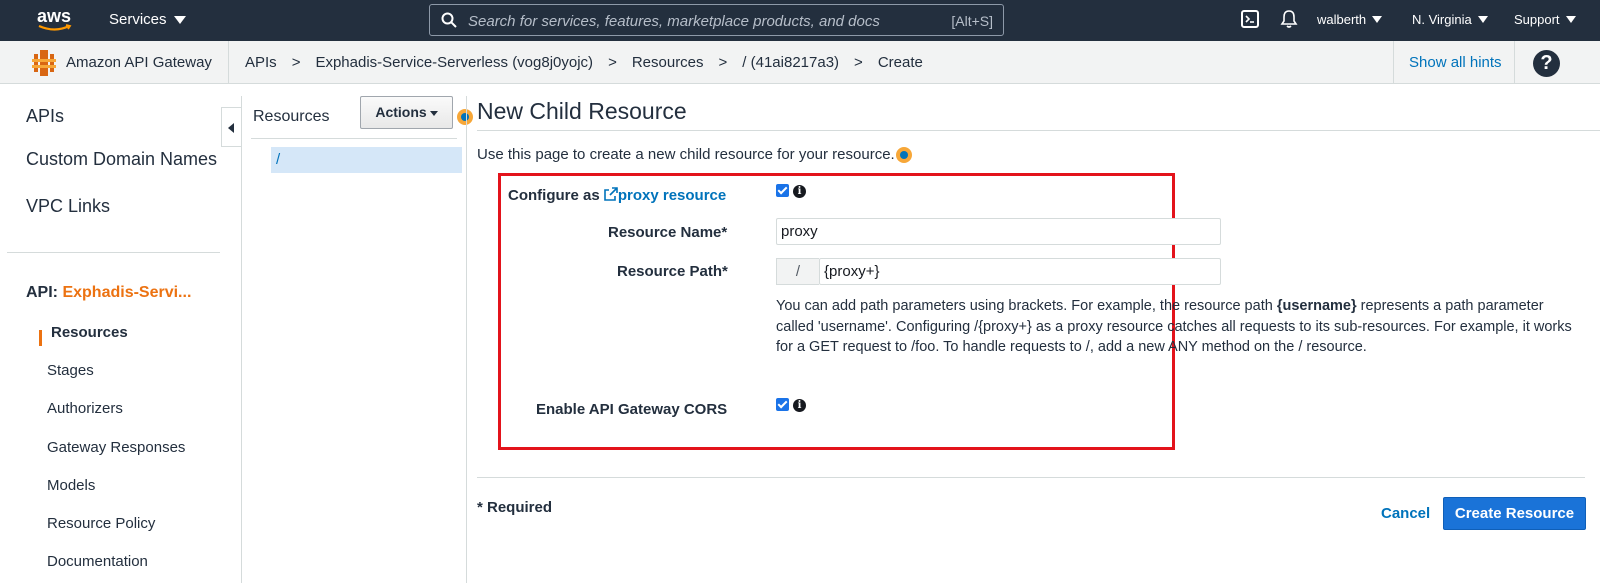  I want to click on sidebar-item-authorizers: Authorizers, so click(85, 408).